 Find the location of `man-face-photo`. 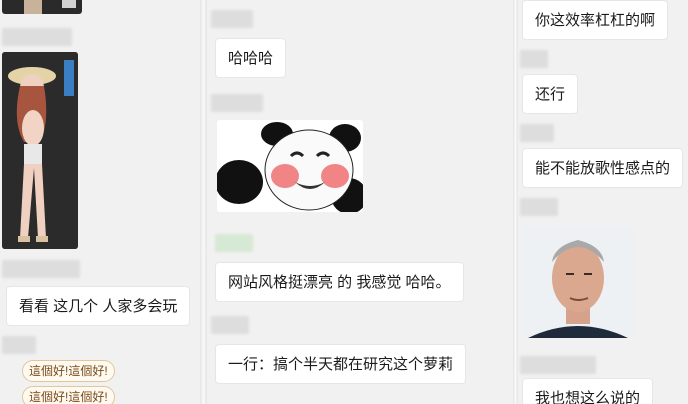

man-face-photo is located at coordinates (578, 282).